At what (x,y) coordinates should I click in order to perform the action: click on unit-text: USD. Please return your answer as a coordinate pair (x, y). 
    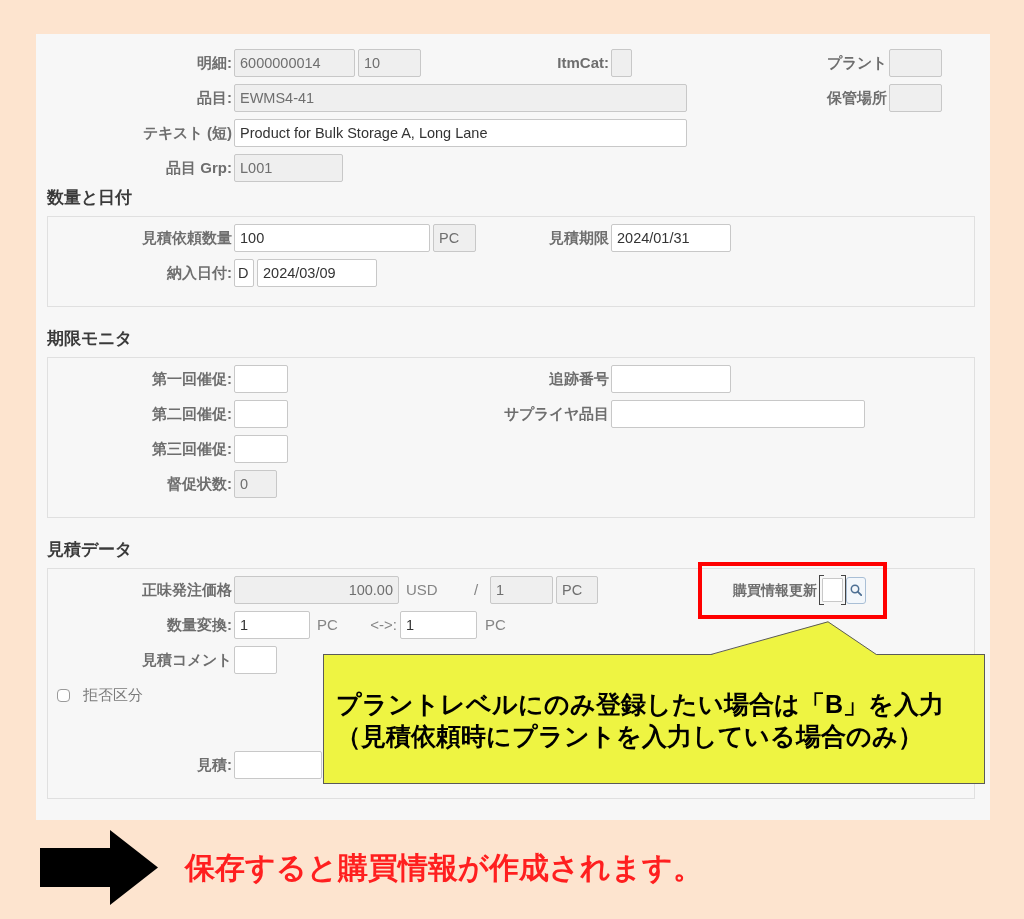
    Looking at the image, I should click on (422, 590).